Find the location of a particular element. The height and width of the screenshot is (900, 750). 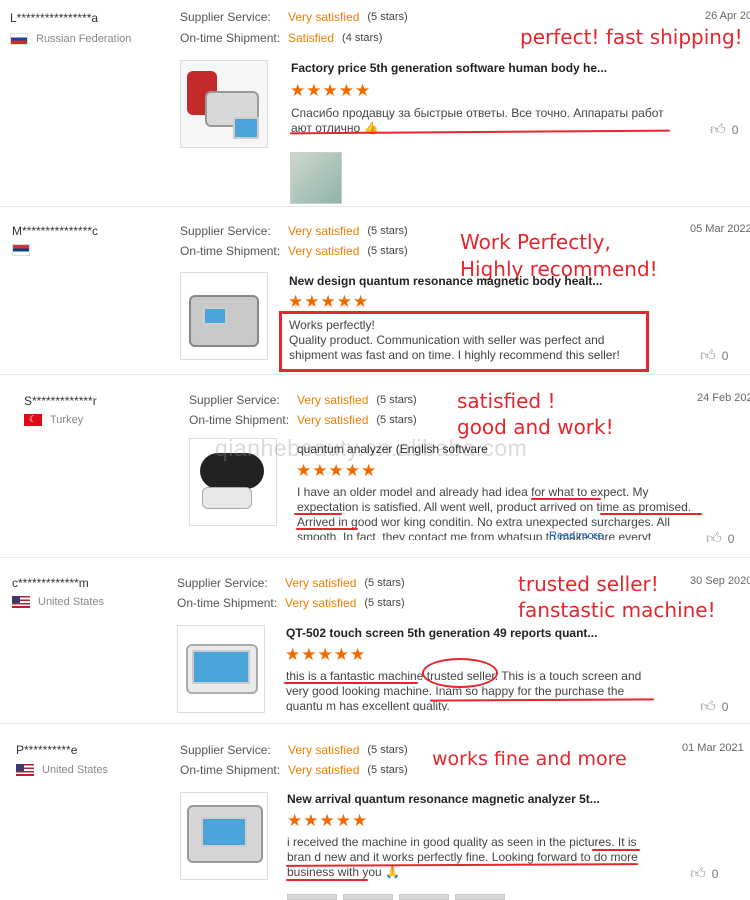

reviewer-name: L****************a is located at coordinates (54, 18).